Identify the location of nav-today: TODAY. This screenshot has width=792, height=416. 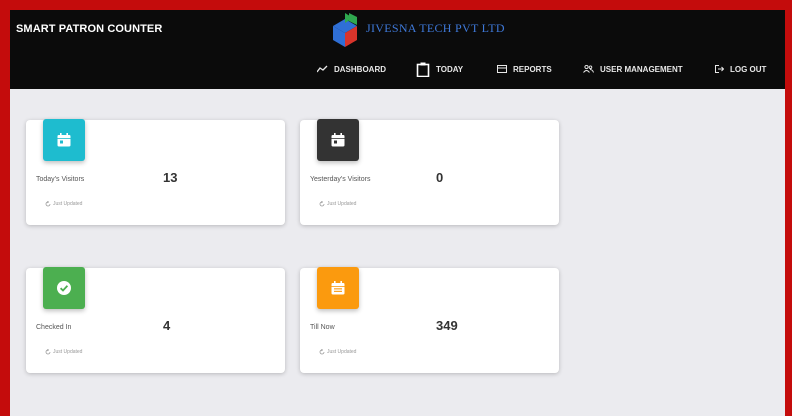
(439, 69).